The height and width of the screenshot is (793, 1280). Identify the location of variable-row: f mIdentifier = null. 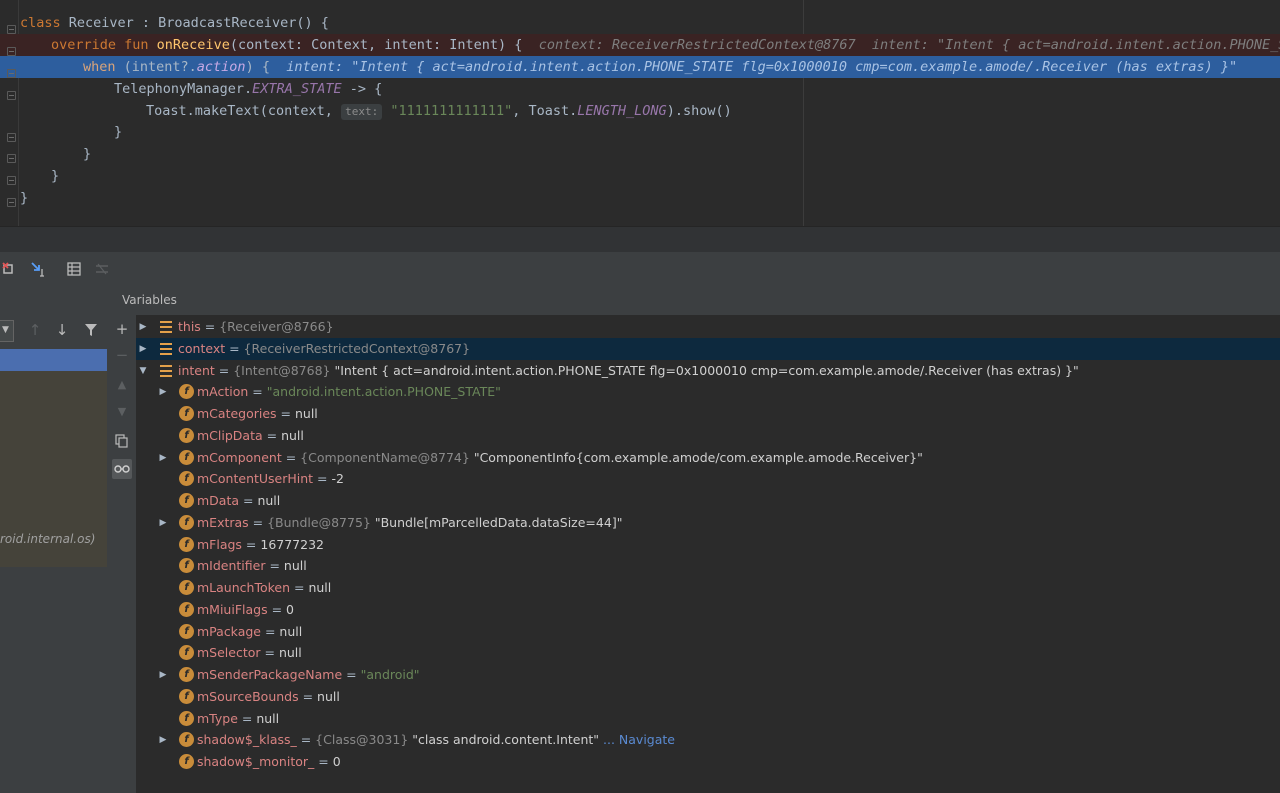
(708, 566).